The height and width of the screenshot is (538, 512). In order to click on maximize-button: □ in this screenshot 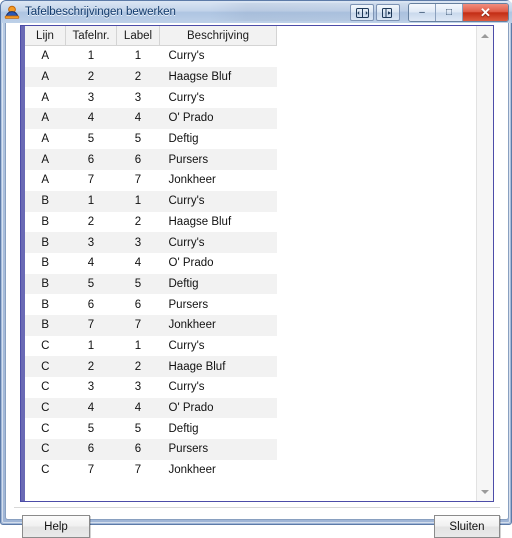, I will do `click(449, 12)`.